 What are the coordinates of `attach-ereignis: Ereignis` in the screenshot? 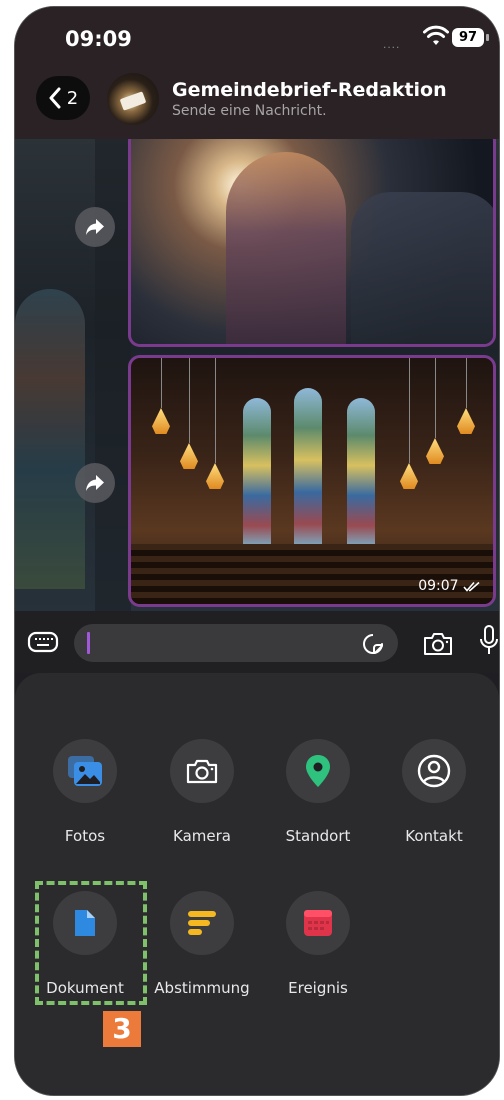 It's located at (318, 944).